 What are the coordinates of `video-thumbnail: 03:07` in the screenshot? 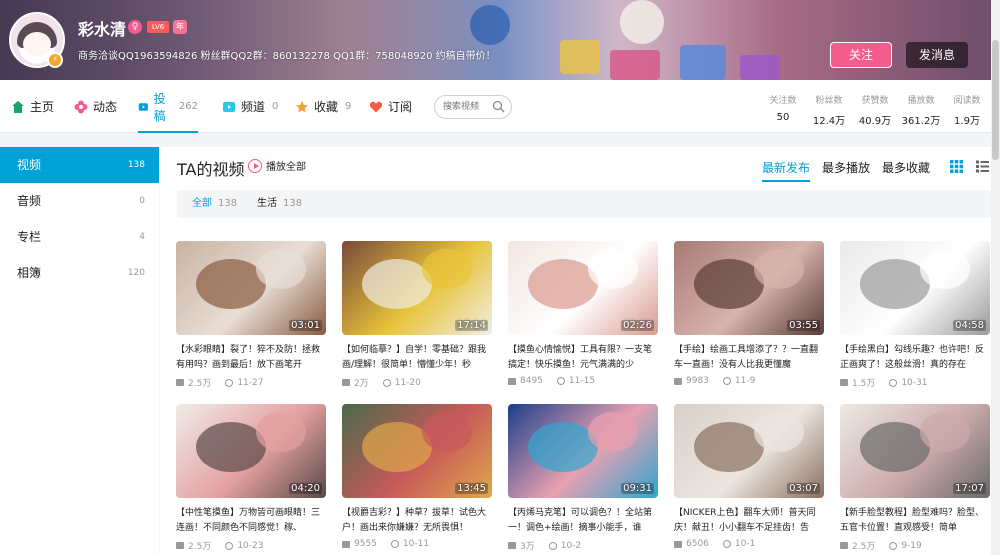 It's located at (749, 451).